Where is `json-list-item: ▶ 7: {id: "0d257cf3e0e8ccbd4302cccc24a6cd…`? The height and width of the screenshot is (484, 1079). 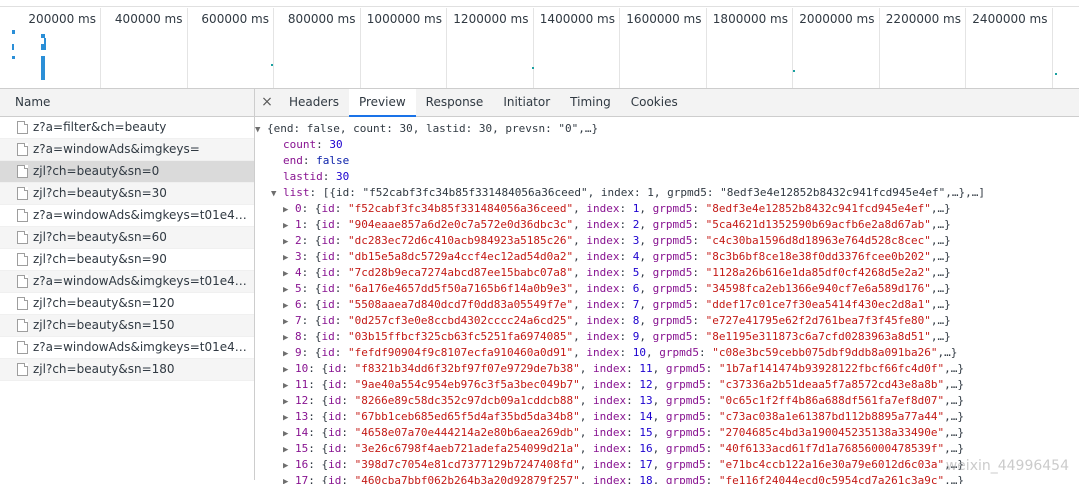 json-list-item: ▶ 7: {id: "0d257cf3e0e8ccbd4302cccc24a6cd… is located at coordinates (667, 321).